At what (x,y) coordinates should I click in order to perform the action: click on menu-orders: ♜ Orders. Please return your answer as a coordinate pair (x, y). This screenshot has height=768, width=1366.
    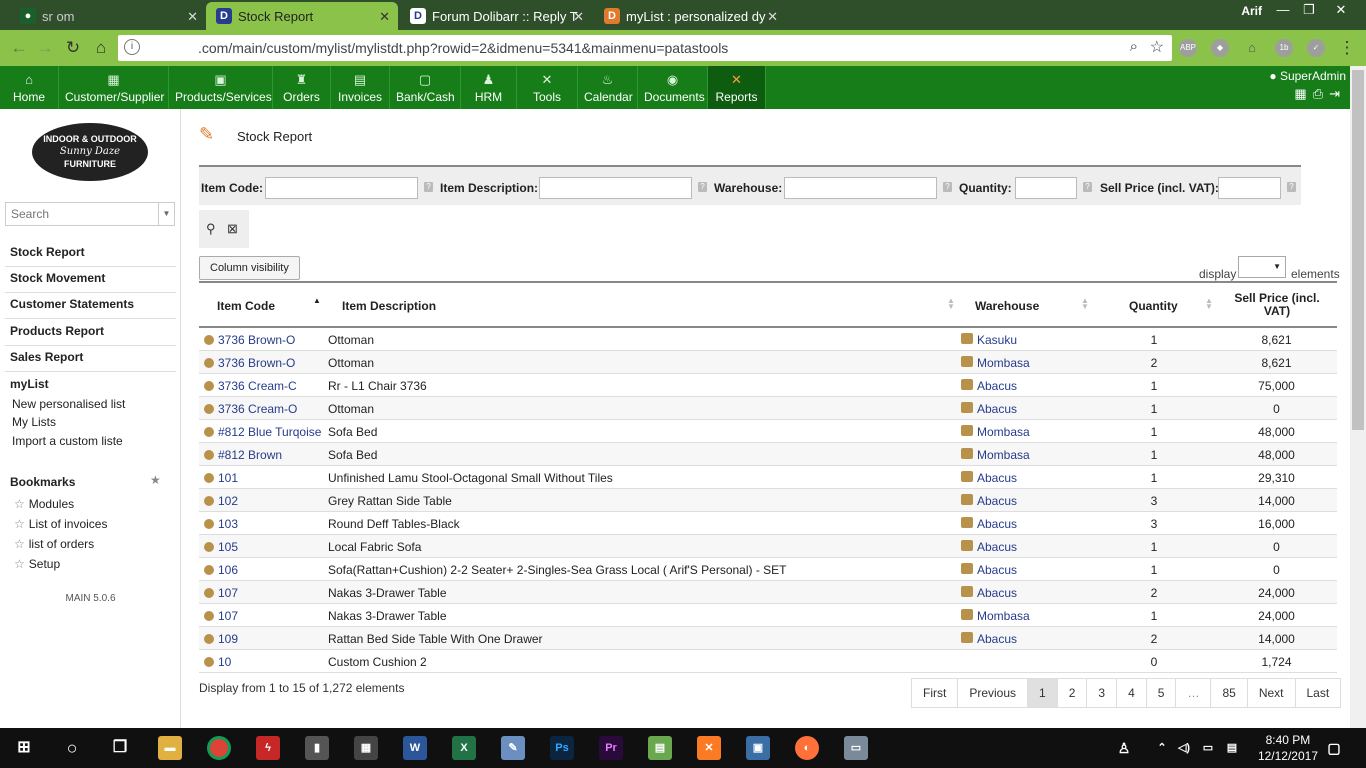
    Looking at the image, I should click on (302, 87).